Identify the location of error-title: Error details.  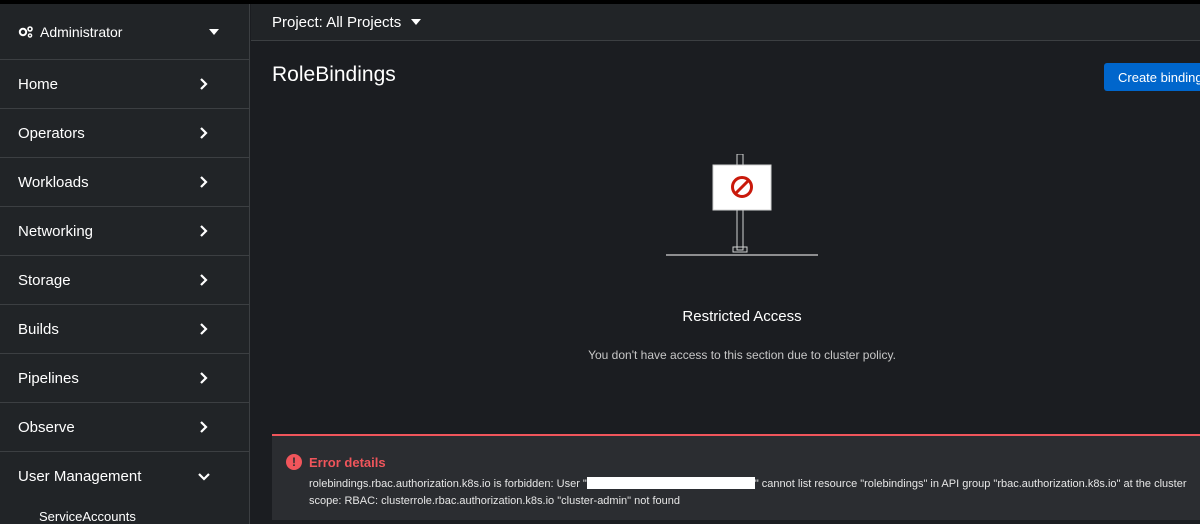
(347, 462).